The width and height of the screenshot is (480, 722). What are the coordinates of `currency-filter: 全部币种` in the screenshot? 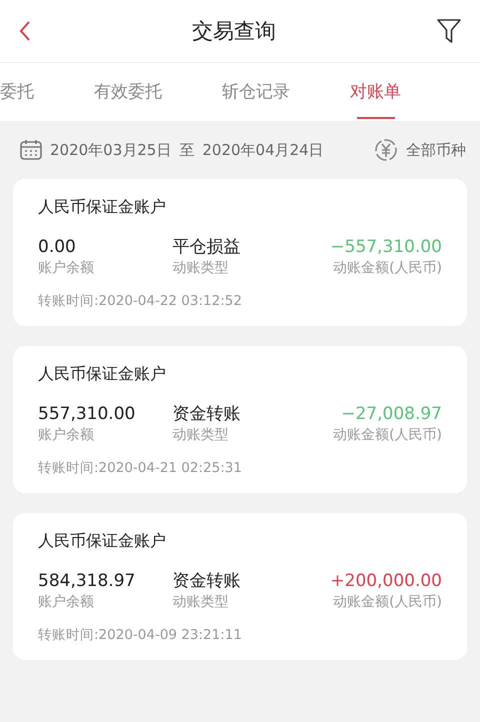 It's located at (436, 150).